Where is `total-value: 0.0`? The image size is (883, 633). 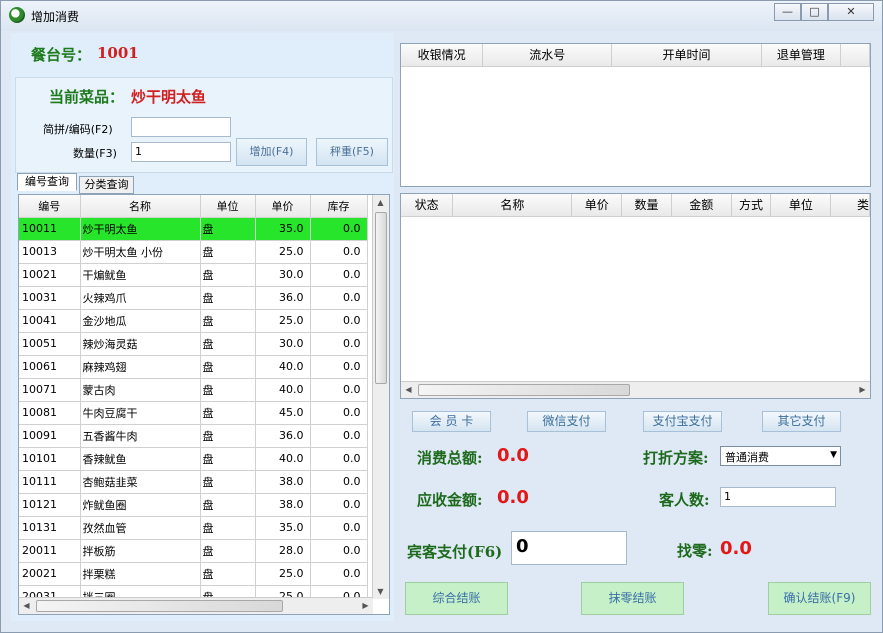 total-value: 0.0 is located at coordinates (513, 455).